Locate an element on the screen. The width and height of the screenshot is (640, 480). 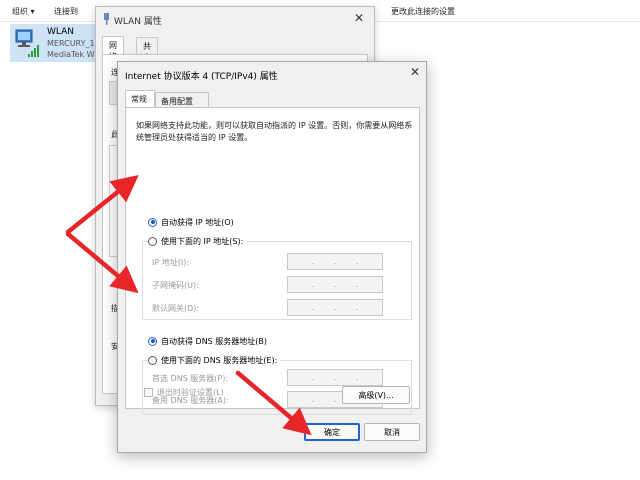
auto-dns-radio is located at coordinates (152, 341).